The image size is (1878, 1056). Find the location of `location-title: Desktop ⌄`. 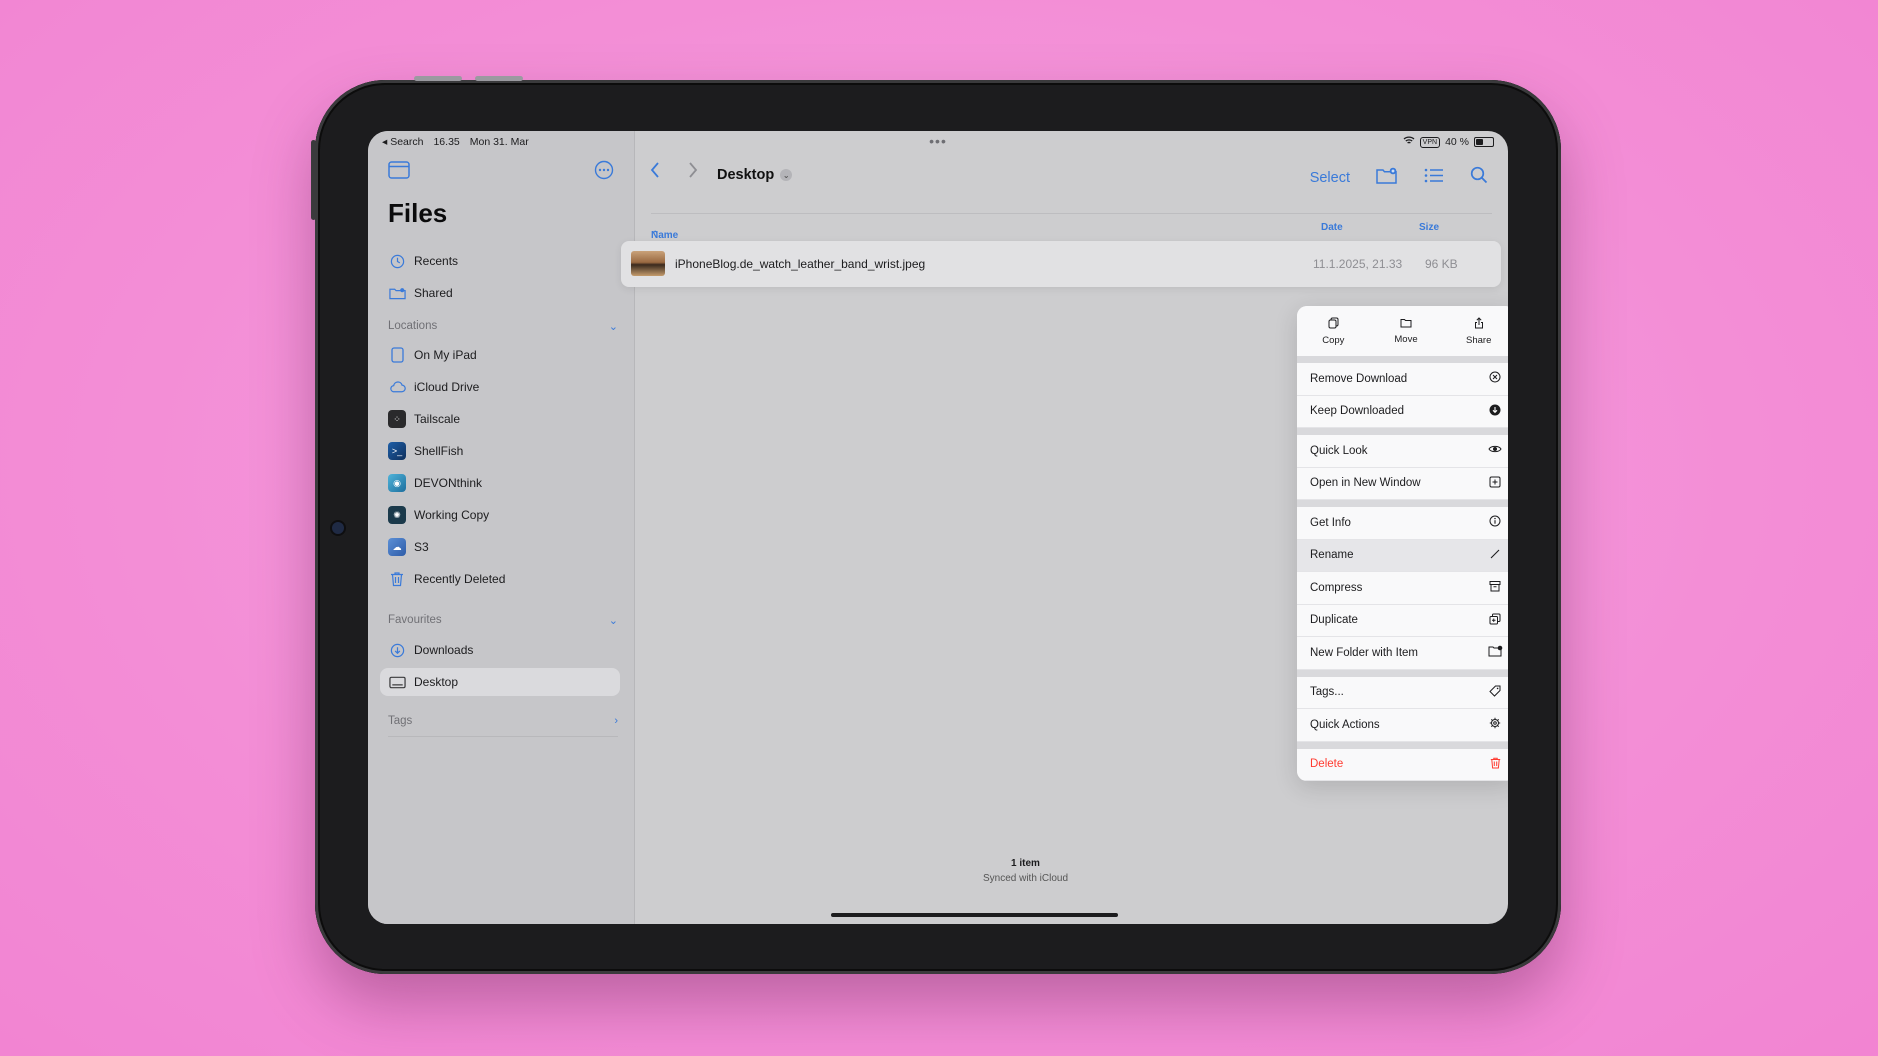

location-title: Desktop ⌄ is located at coordinates (755, 175).